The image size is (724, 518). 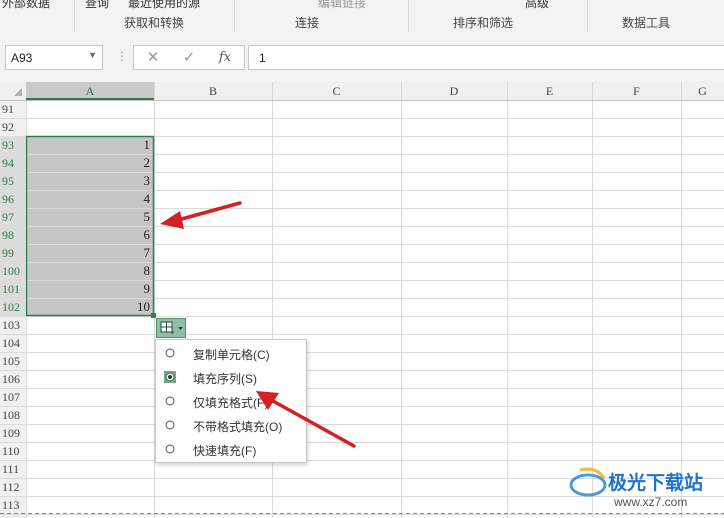 What do you see at coordinates (702, 91) in the screenshot?
I see `column-header-g: G` at bounding box center [702, 91].